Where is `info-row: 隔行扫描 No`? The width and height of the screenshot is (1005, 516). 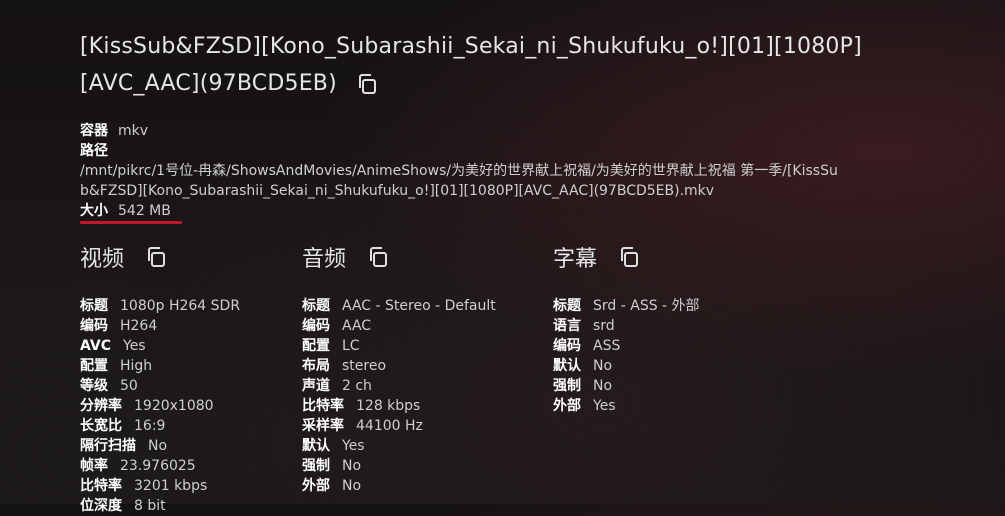
info-row: 隔行扫描 No is located at coordinates (160, 446).